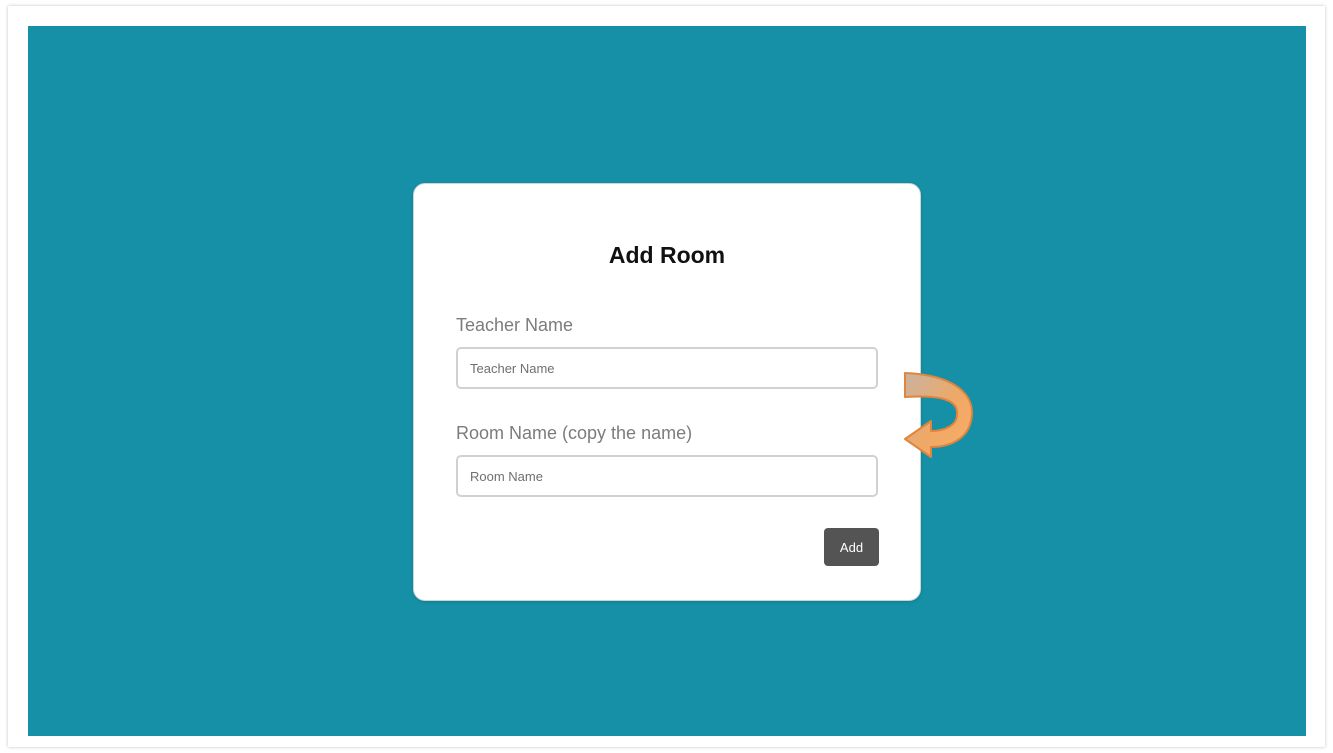 The width and height of the screenshot is (1333, 753). I want to click on teacher-name-input, so click(667, 368).